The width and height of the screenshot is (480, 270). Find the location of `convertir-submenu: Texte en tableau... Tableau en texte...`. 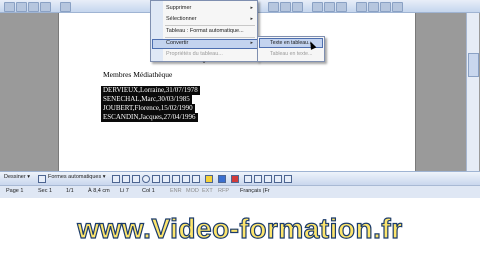

convertir-submenu: Texte en tableau... Tableau en texte... is located at coordinates (291, 49).